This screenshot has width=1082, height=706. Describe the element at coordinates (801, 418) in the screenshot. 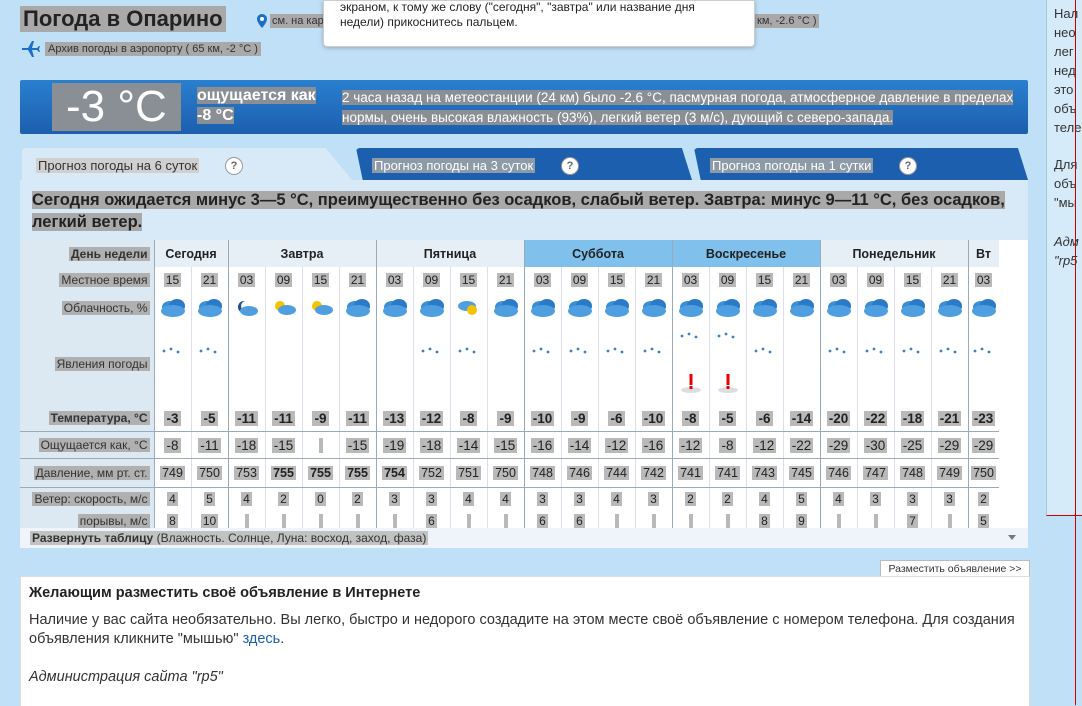

I see `temp-cell: -14` at that location.